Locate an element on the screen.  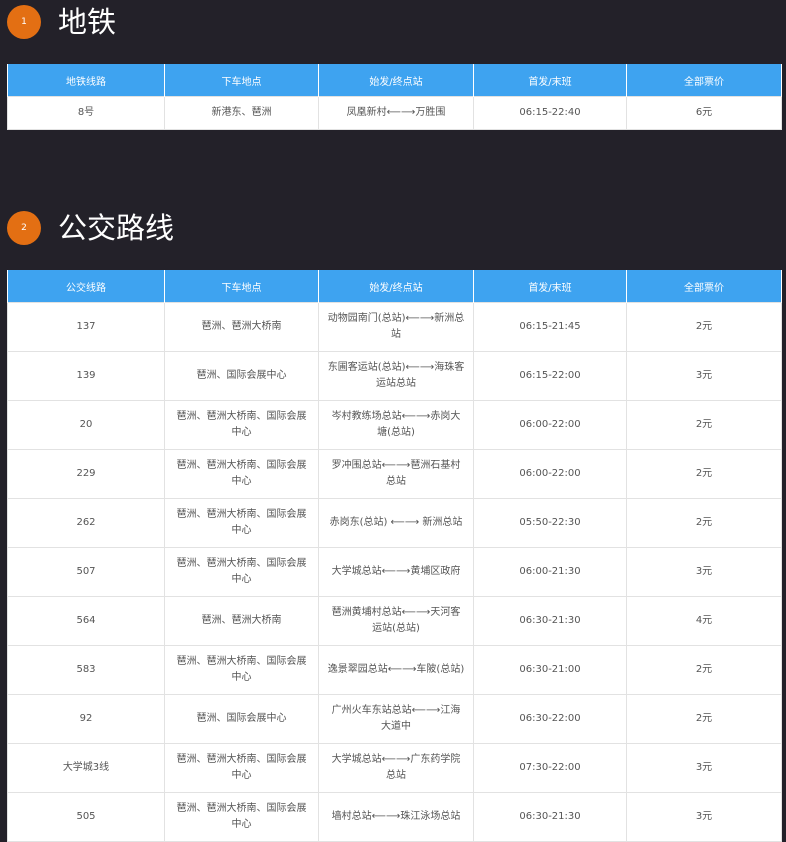
terminals-cell: 罗冲围总站⟵⟶琶洲石基村总站 is located at coordinates (396, 474).